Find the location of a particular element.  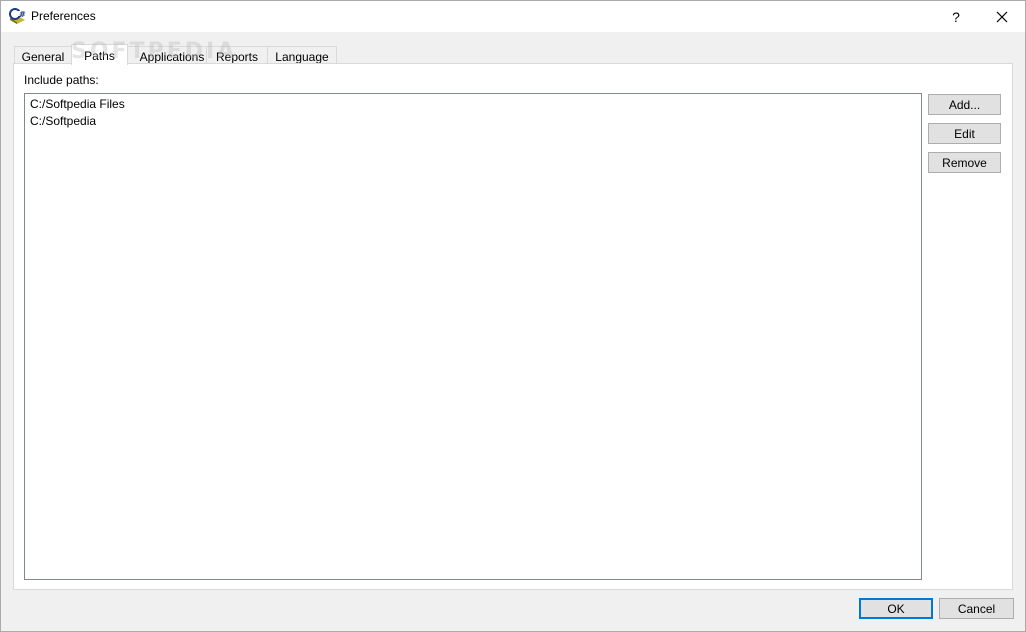

close-button is located at coordinates (1002, 16).